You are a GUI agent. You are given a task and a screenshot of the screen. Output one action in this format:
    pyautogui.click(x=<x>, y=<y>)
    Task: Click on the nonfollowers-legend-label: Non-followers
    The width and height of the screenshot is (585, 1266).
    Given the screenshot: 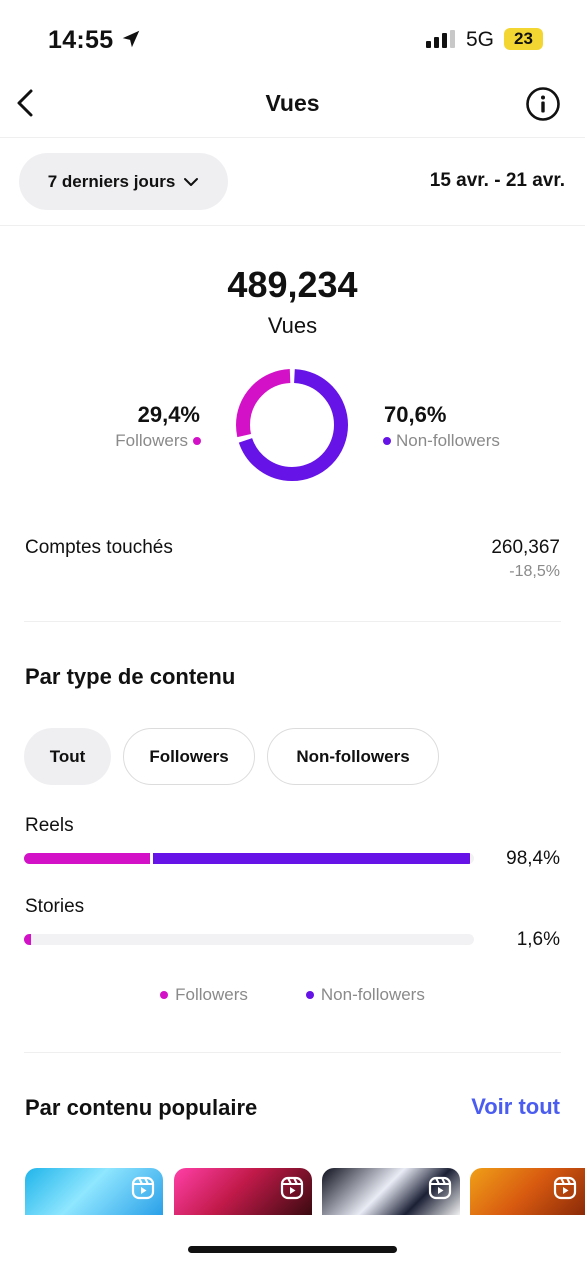 What is the action you would take?
    pyautogui.click(x=448, y=440)
    